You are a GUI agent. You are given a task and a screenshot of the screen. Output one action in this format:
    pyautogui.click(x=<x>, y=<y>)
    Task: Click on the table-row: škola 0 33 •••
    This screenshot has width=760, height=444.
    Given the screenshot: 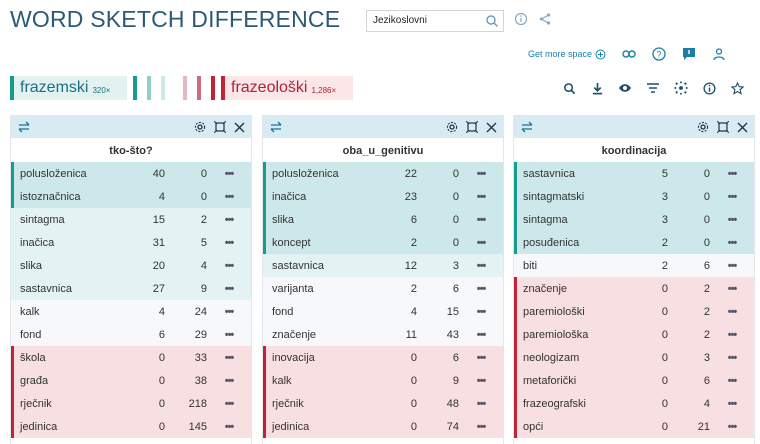 What is the action you would take?
    pyautogui.click(x=131, y=357)
    